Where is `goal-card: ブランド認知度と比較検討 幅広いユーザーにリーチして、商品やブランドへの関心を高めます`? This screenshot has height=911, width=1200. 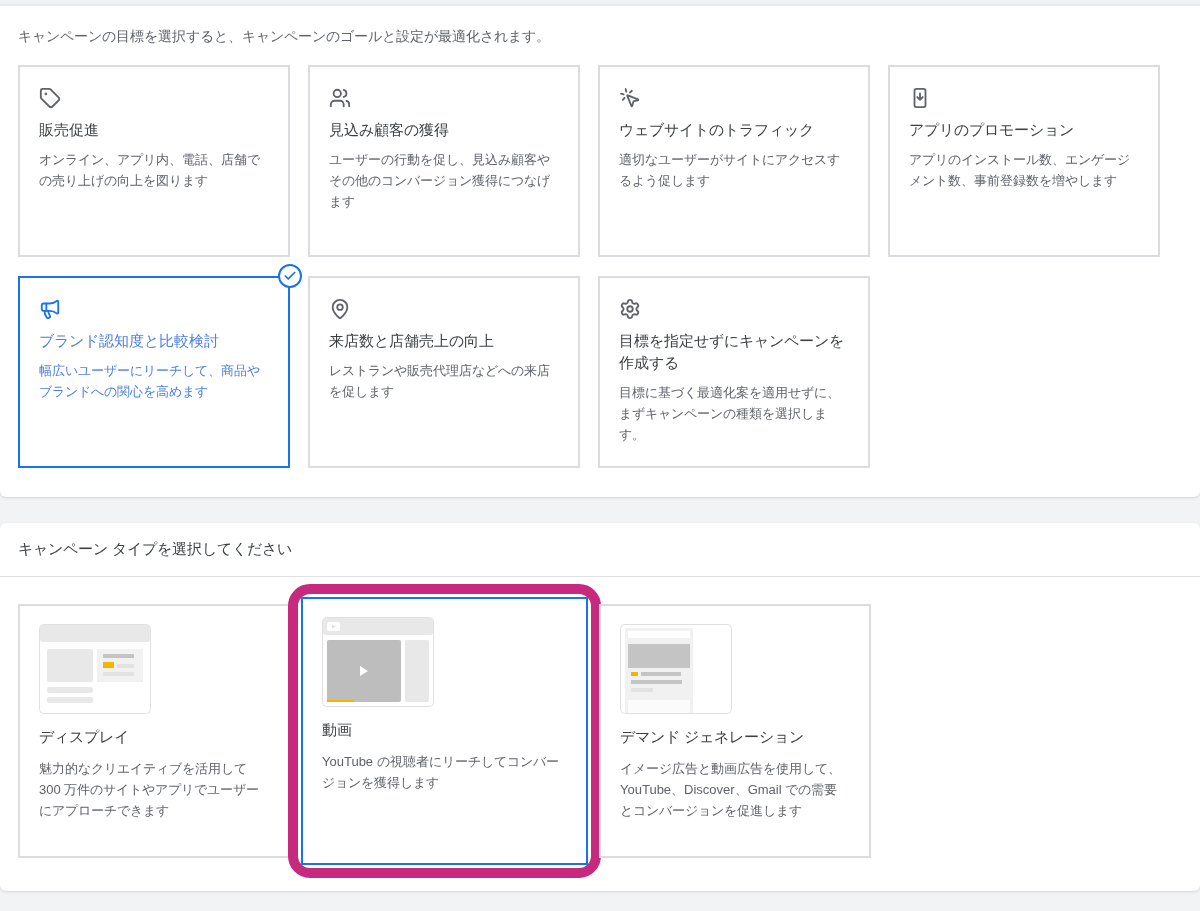 goal-card: ブランド認知度と比較検討 幅広いユーザーにリーチして、商品やブランドへの関心を高めます is located at coordinates (154, 372).